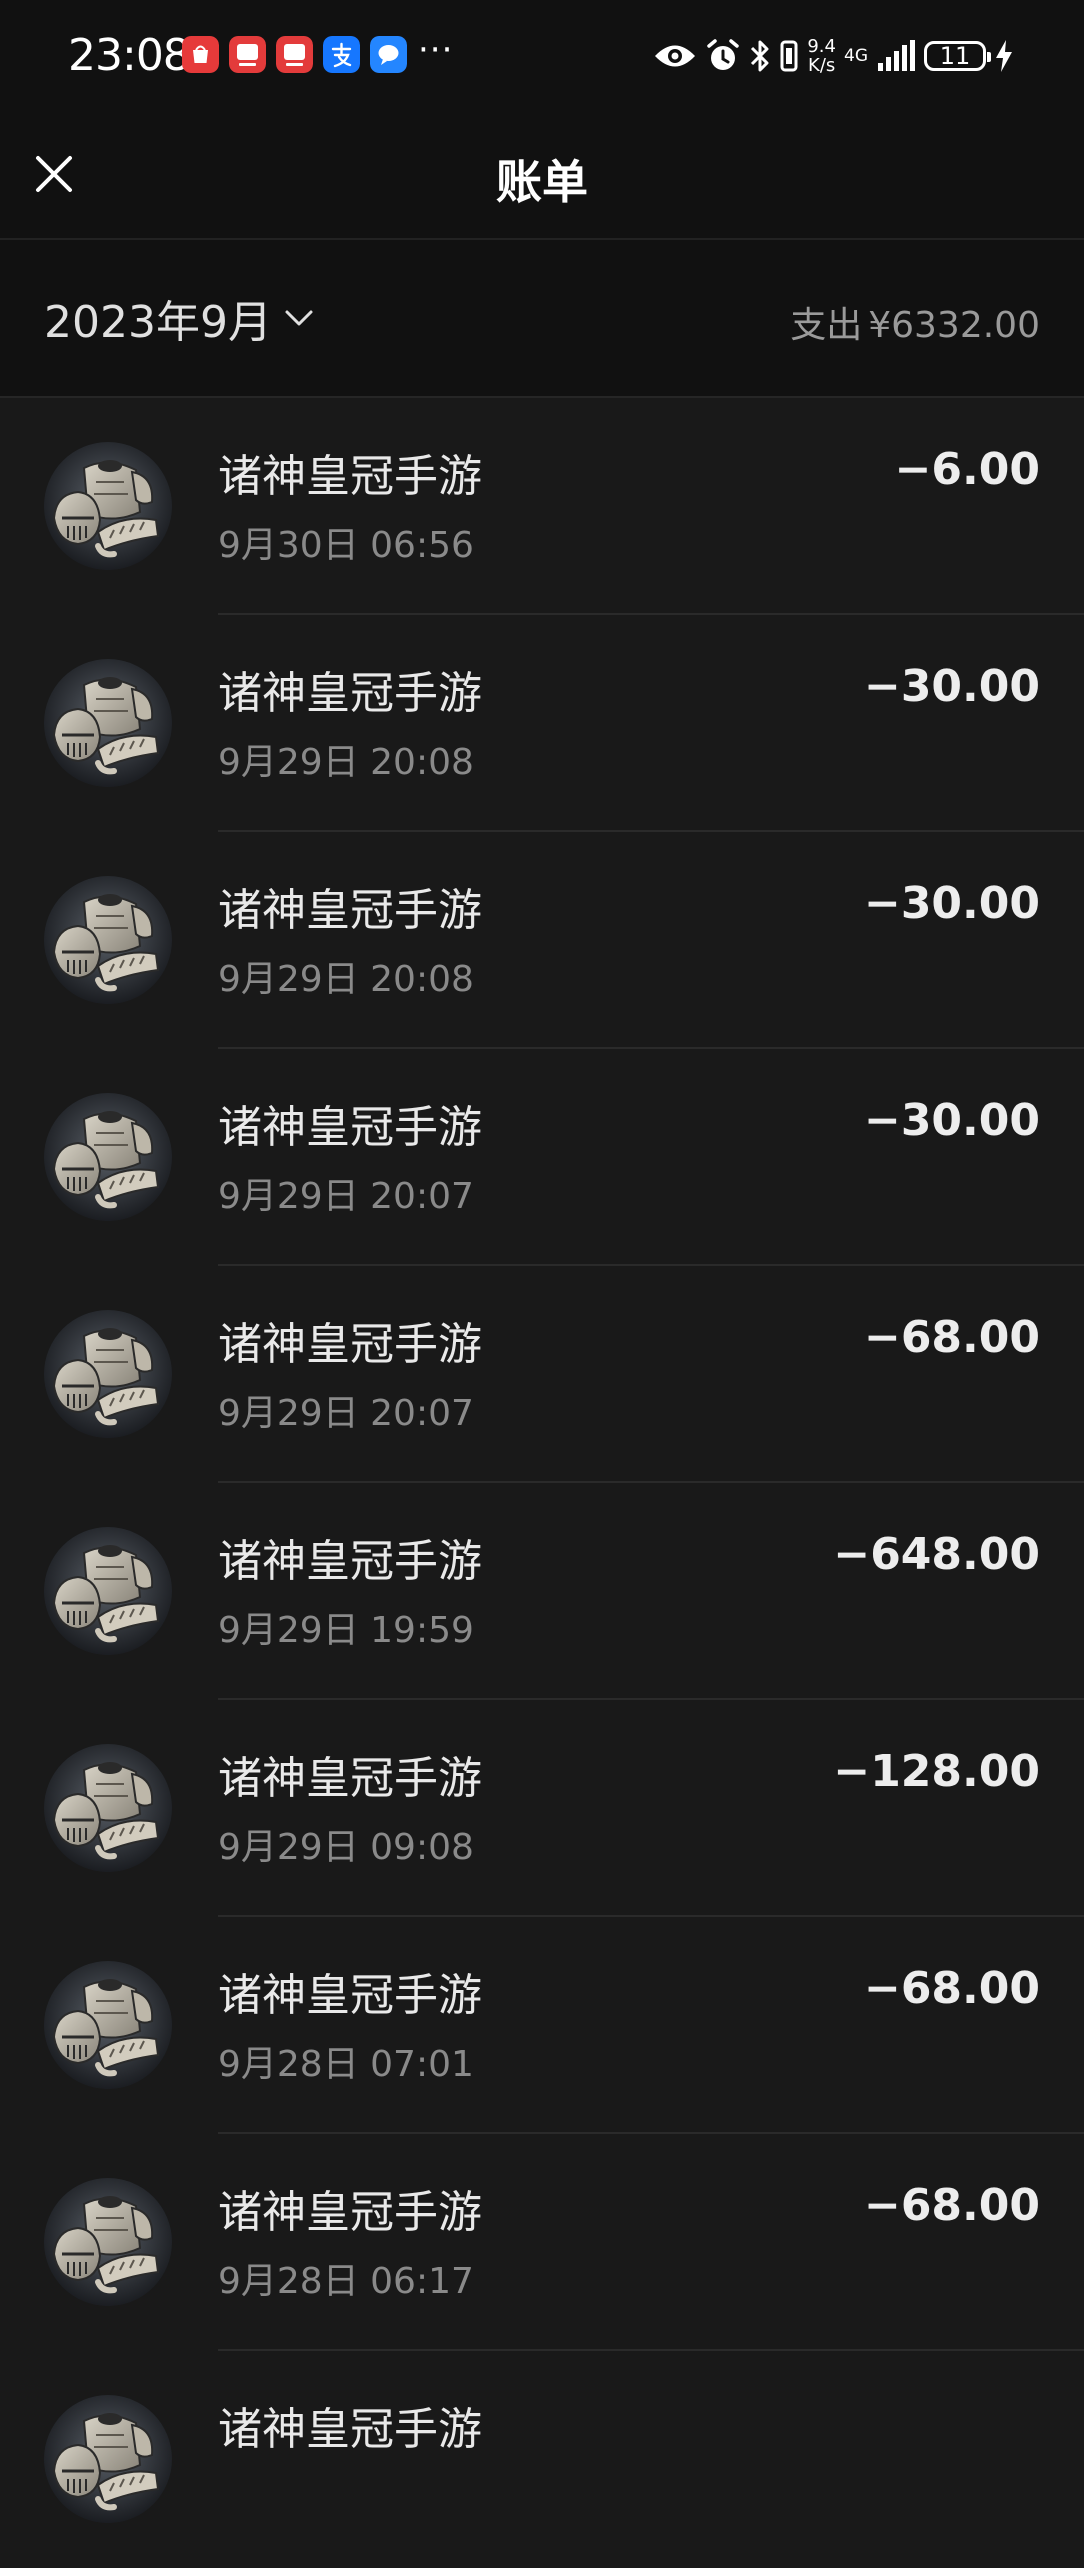 Image resolution: width=1084 pixels, height=2568 pixels. What do you see at coordinates (954, 325) in the screenshot?
I see `expense-total: ¥6332.00` at bounding box center [954, 325].